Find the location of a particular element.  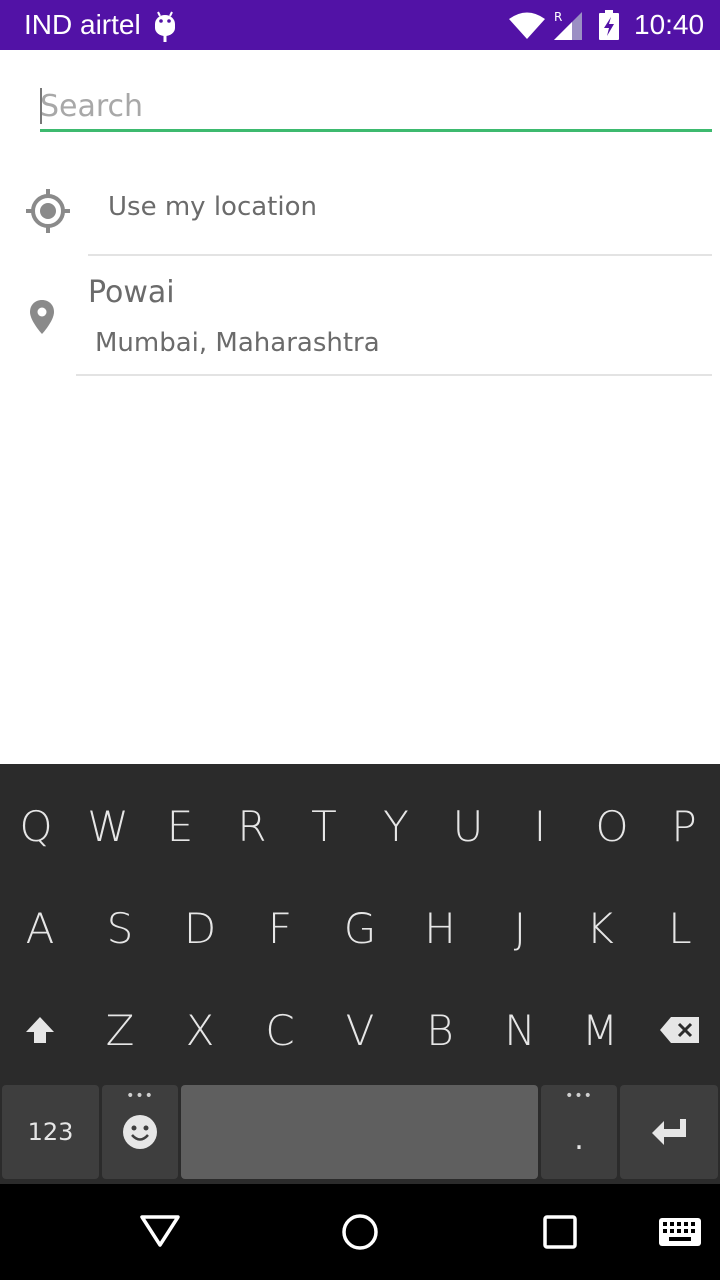

key-y: Y is located at coordinates (396, 826).